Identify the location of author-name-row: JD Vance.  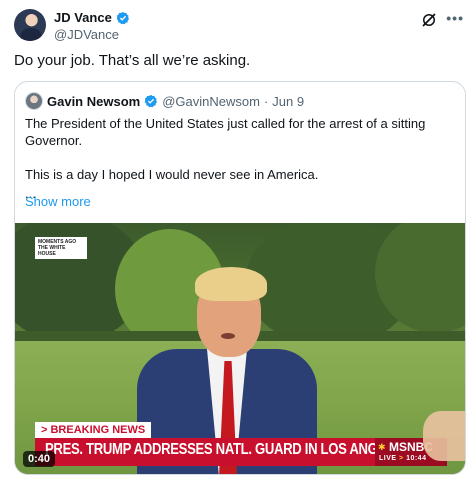
(92, 17).